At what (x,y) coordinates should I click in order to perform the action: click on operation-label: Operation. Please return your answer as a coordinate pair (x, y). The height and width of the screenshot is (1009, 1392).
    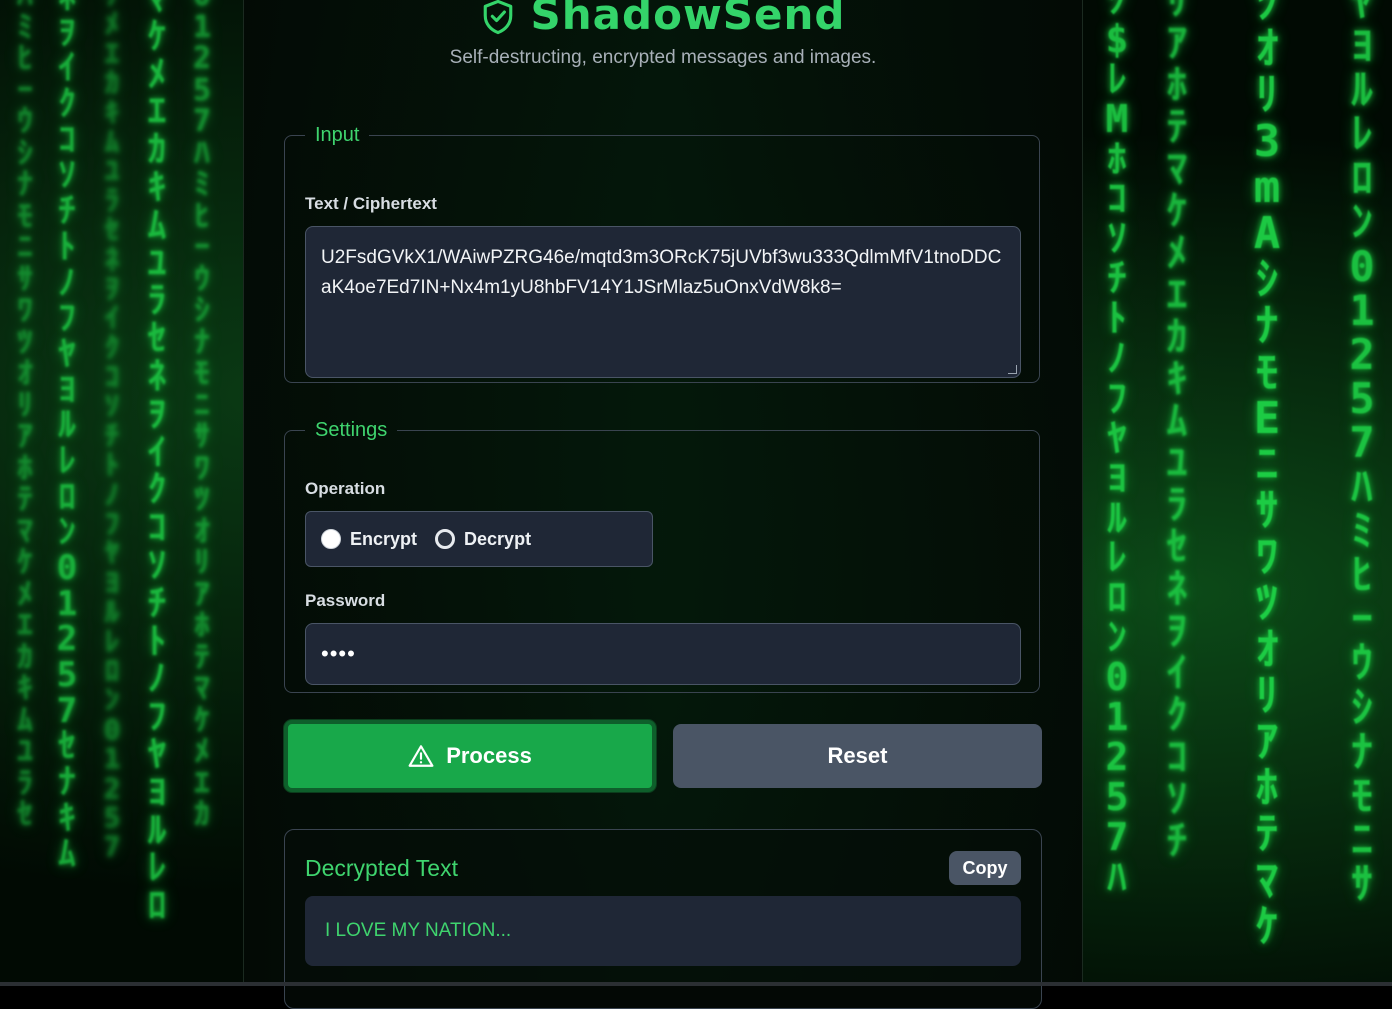
    Looking at the image, I should click on (345, 488).